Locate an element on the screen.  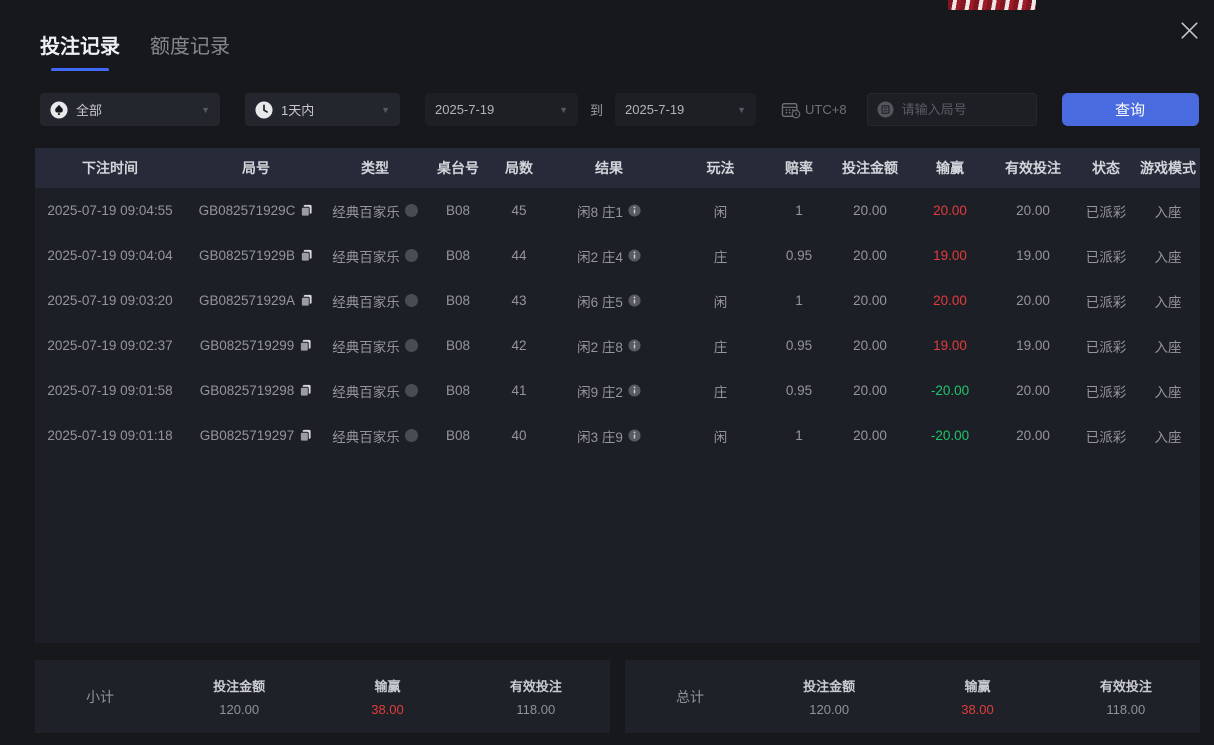
column-header: 游戏模式 is located at coordinates (1168, 168).